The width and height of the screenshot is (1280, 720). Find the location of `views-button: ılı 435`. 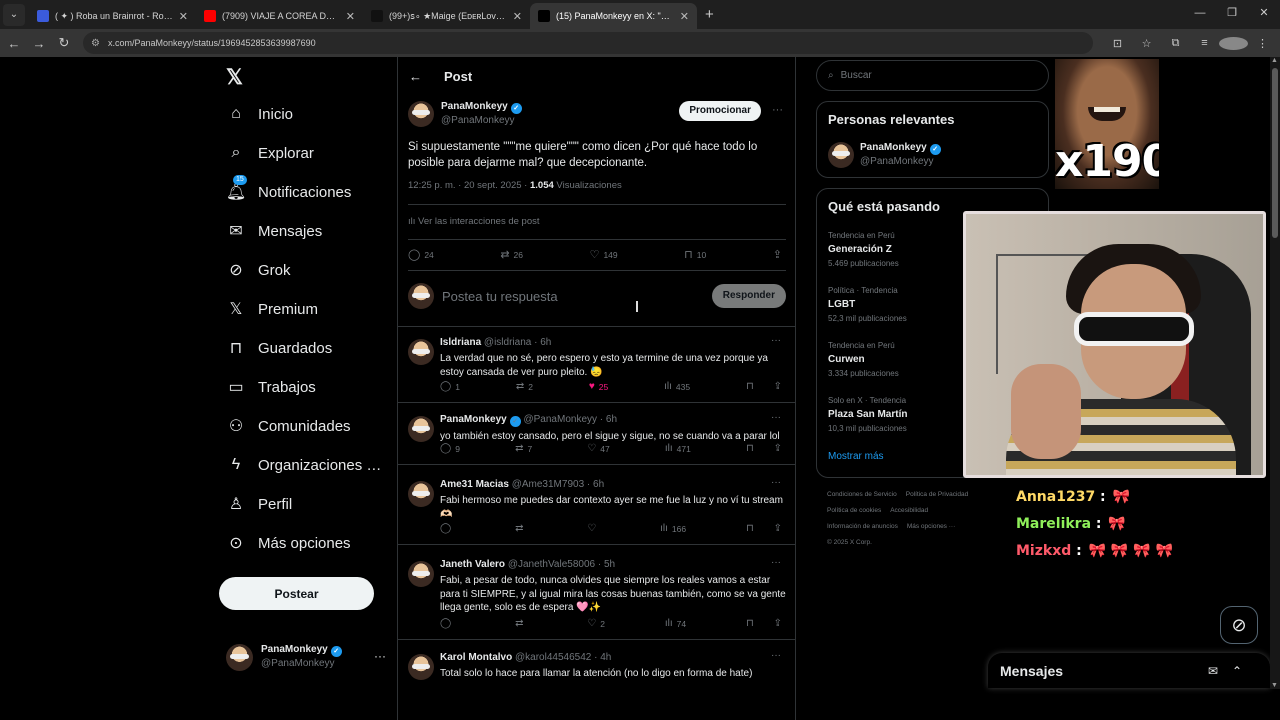

views-button: ılı 435 is located at coordinates (677, 386).